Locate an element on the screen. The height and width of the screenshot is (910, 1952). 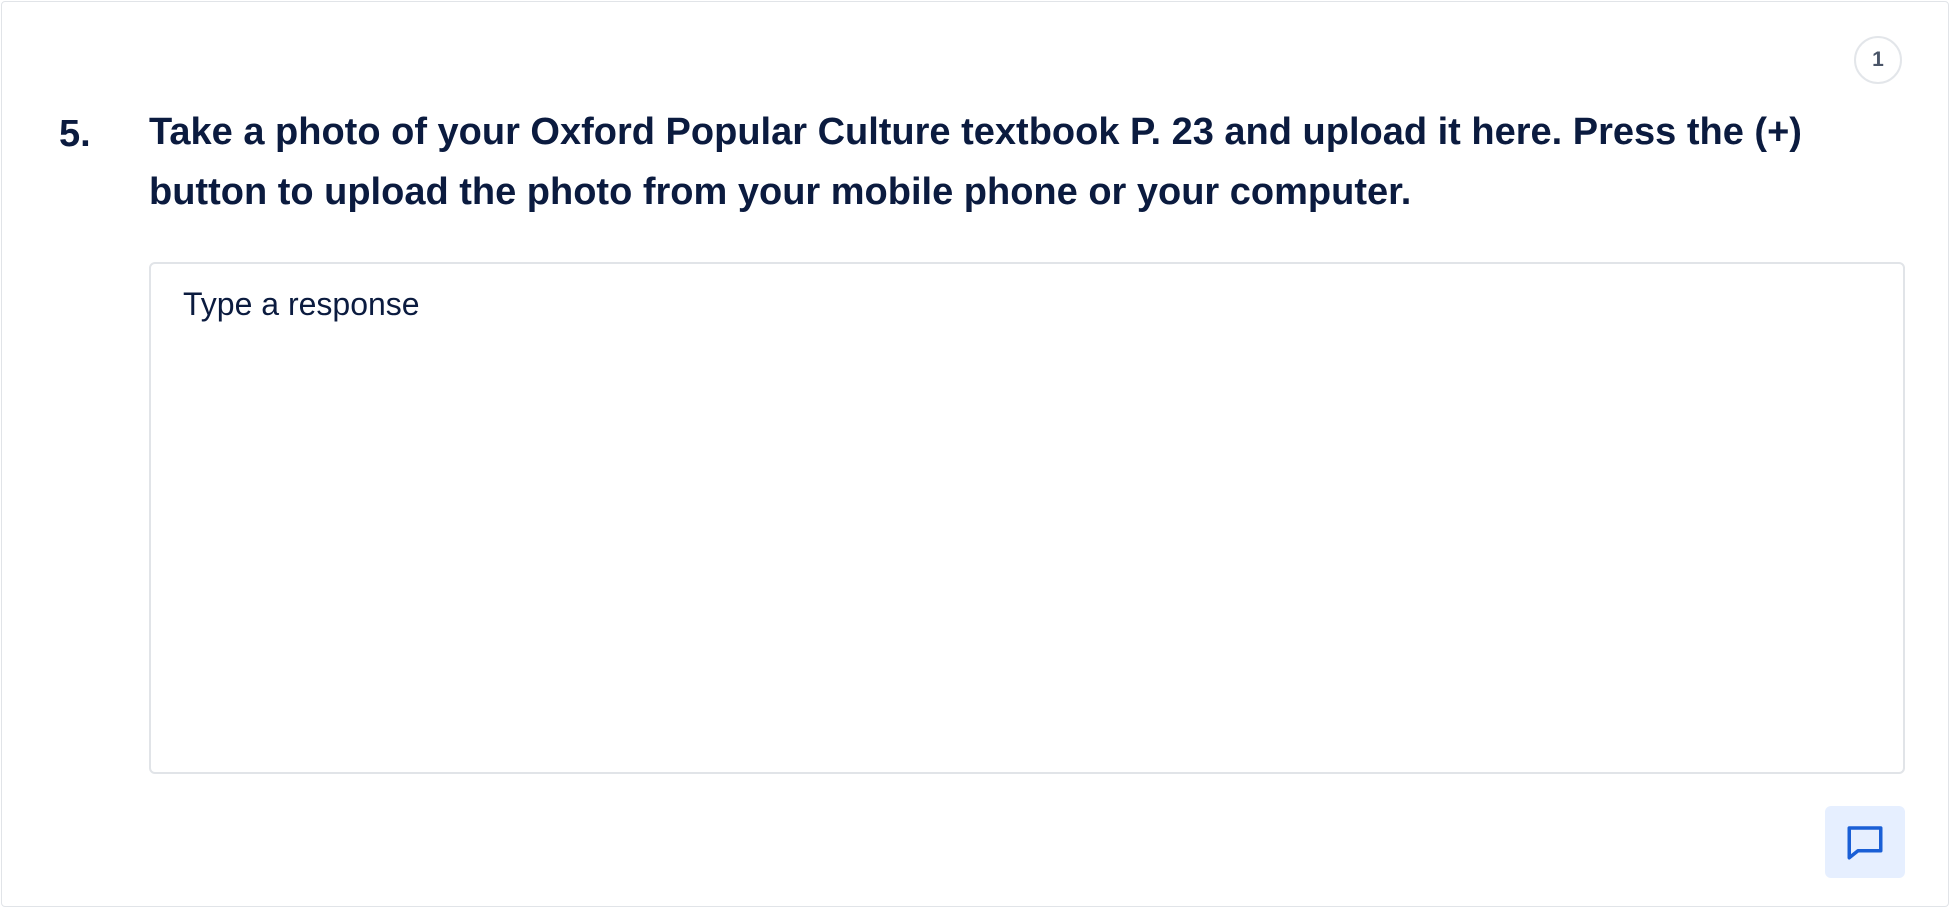
comment-icon is located at coordinates (1865, 843).